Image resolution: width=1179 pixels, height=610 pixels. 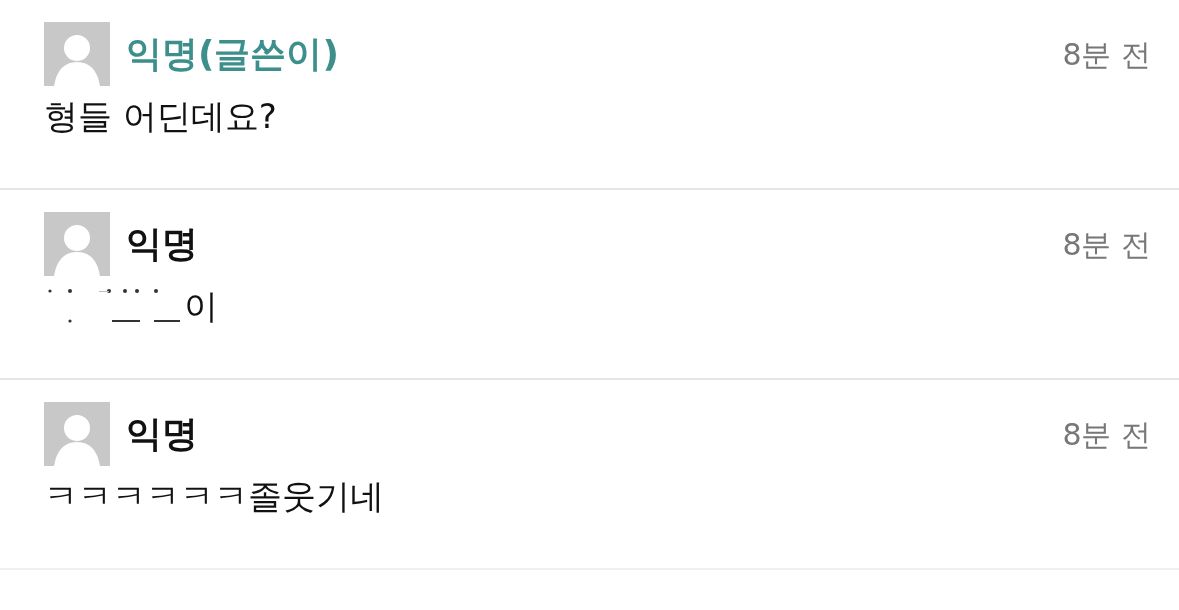 What do you see at coordinates (160, 116) in the screenshot?
I see `comment-text: 형들 어딘데요?` at bounding box center [160, 116].